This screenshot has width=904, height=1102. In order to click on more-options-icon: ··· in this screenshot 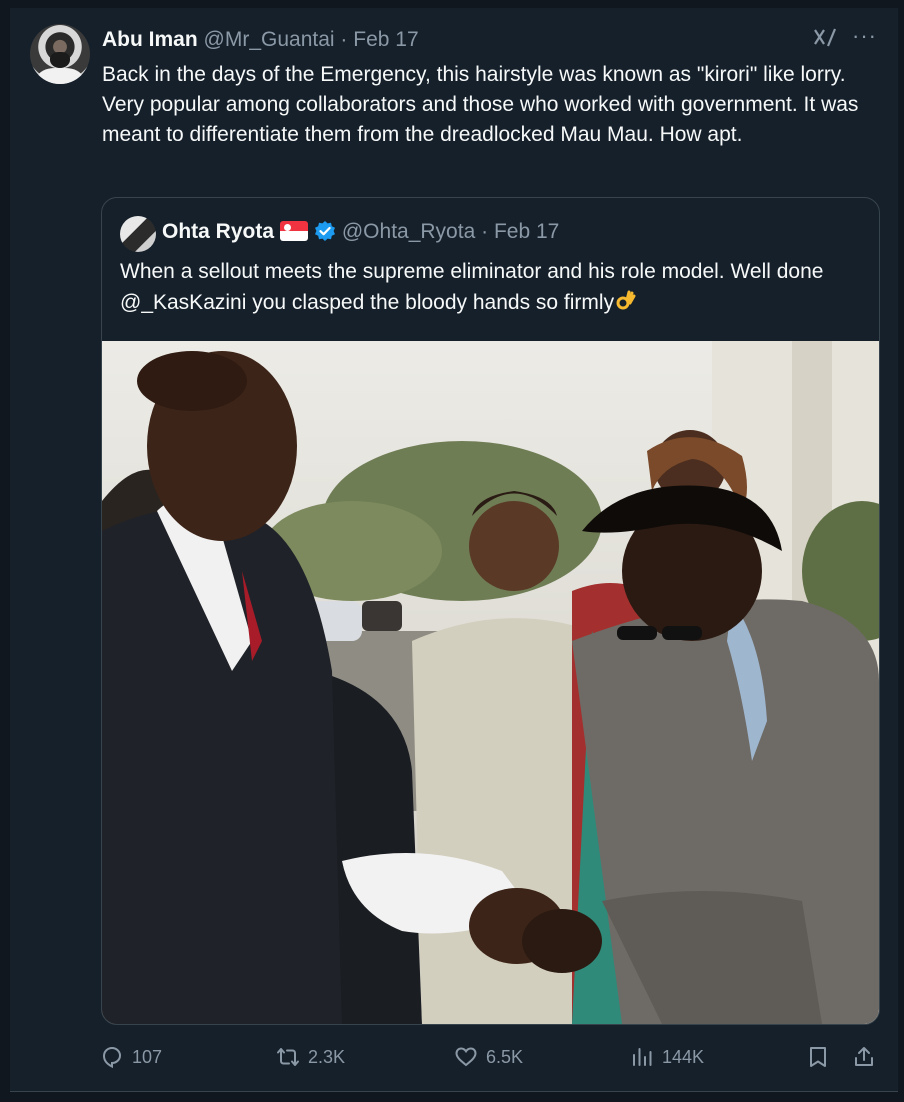, I will do `click(865, 38)`.